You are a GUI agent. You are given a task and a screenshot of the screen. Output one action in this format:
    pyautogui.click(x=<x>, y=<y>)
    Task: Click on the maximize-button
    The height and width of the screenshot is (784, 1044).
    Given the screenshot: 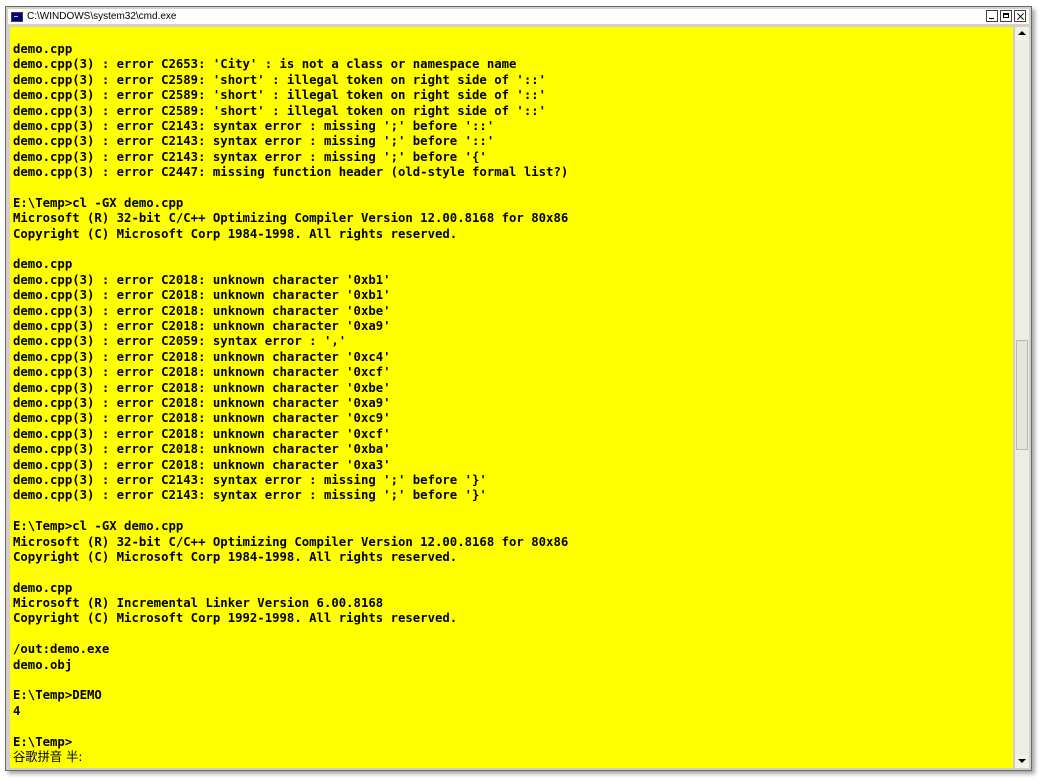 What is the action you would take?
    pyautogui.click(x=1006, y=16)
    